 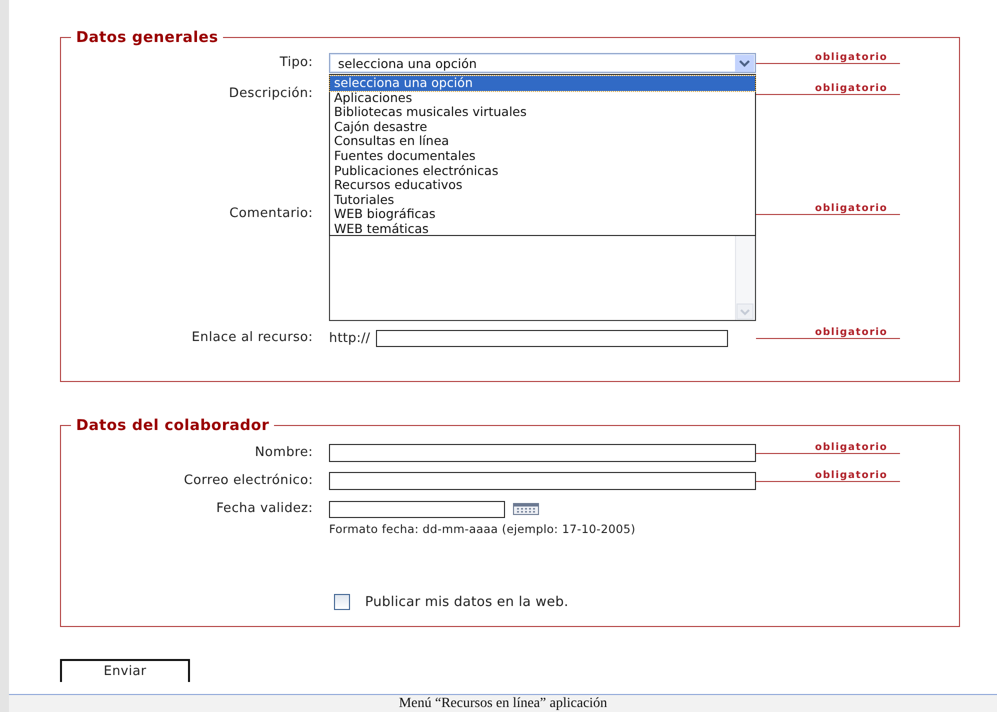 What do you see at coordinates (253, 338) in the screenshot?
I see `field-label: Enlace al recurso:` at bounding box center [253, 338].